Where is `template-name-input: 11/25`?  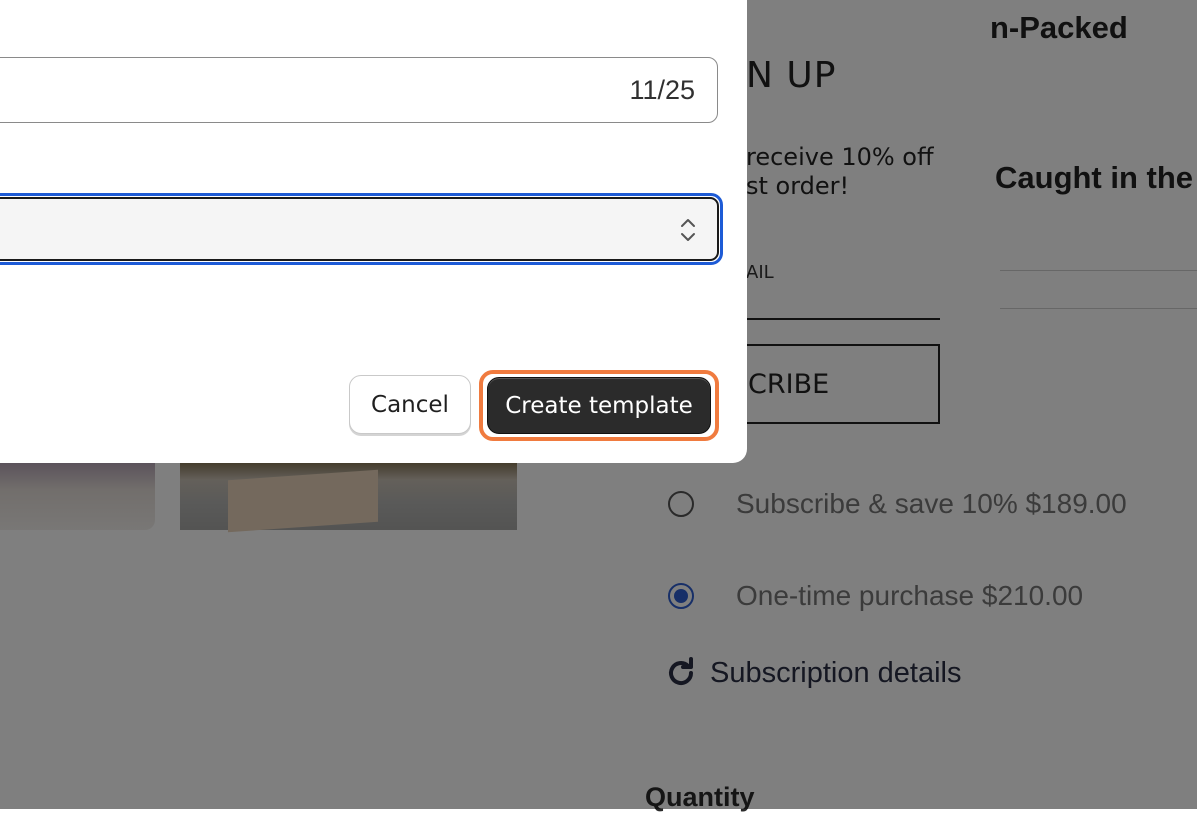
template-name-input: 11/25 is located at coordinates (359, 90).